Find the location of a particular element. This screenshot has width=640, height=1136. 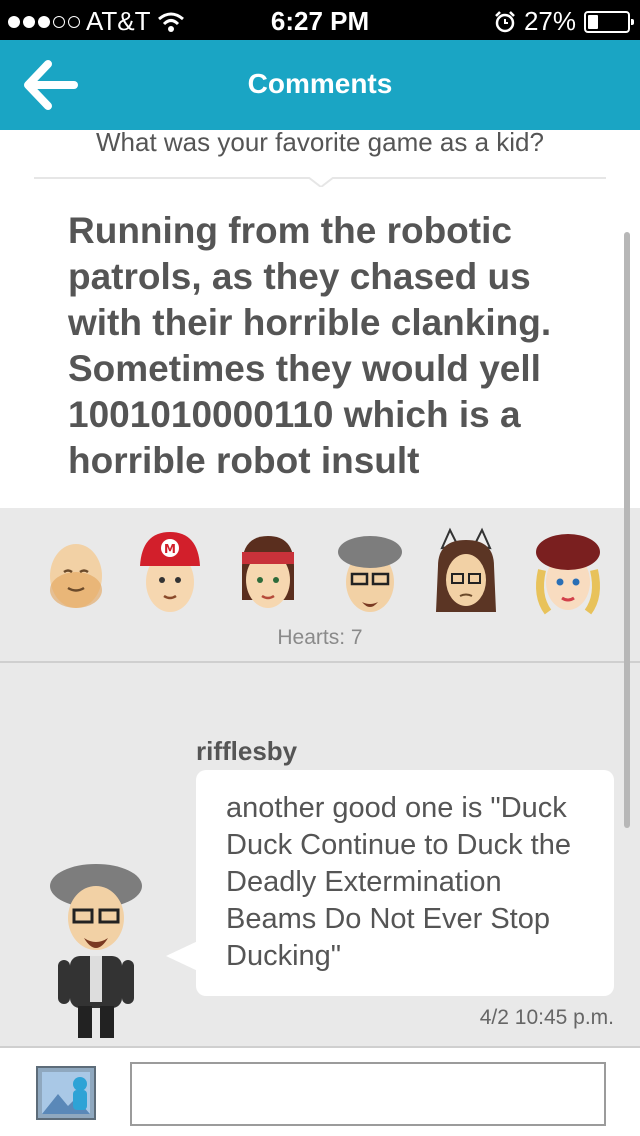

page-title: Comments is located at coordinates (320, 83).